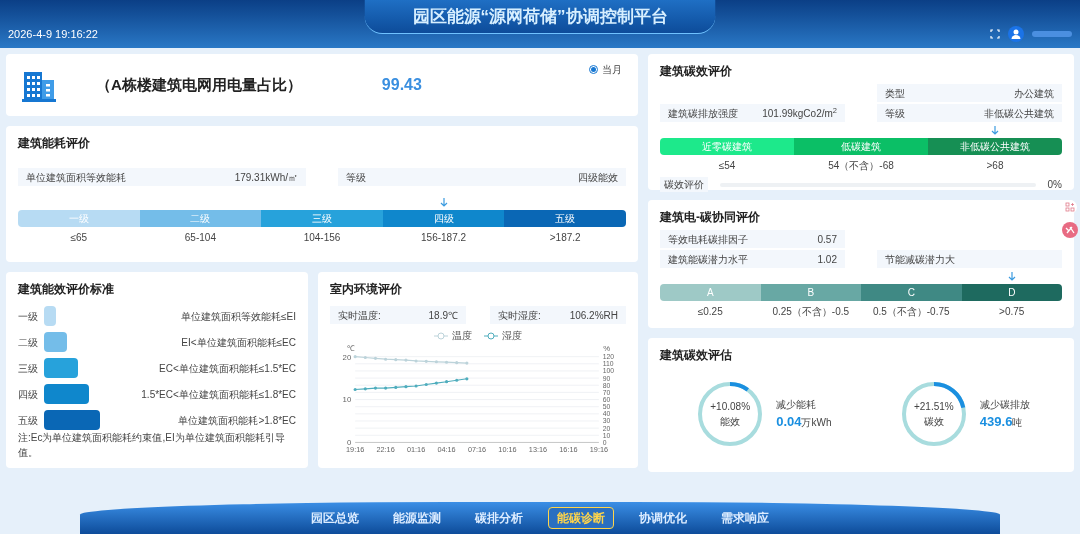 This screenshot has height=534, width=1080. I want to click on field-value: 非低碳公共建筑, so click(1019, 113).